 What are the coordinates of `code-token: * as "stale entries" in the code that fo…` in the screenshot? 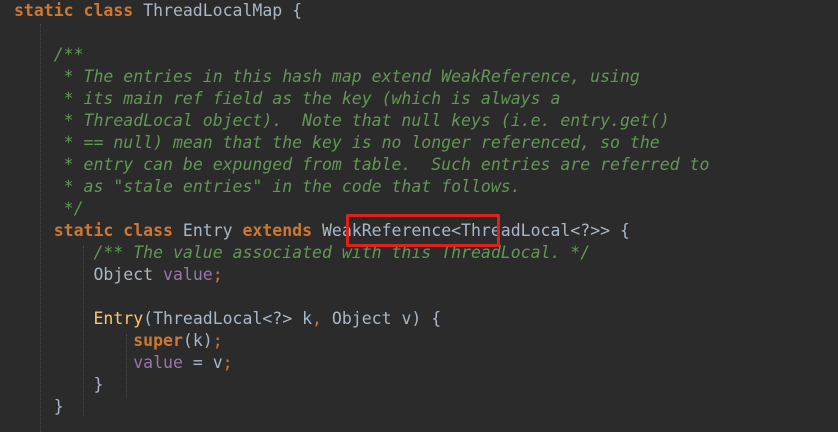 It's located at (287, 186).